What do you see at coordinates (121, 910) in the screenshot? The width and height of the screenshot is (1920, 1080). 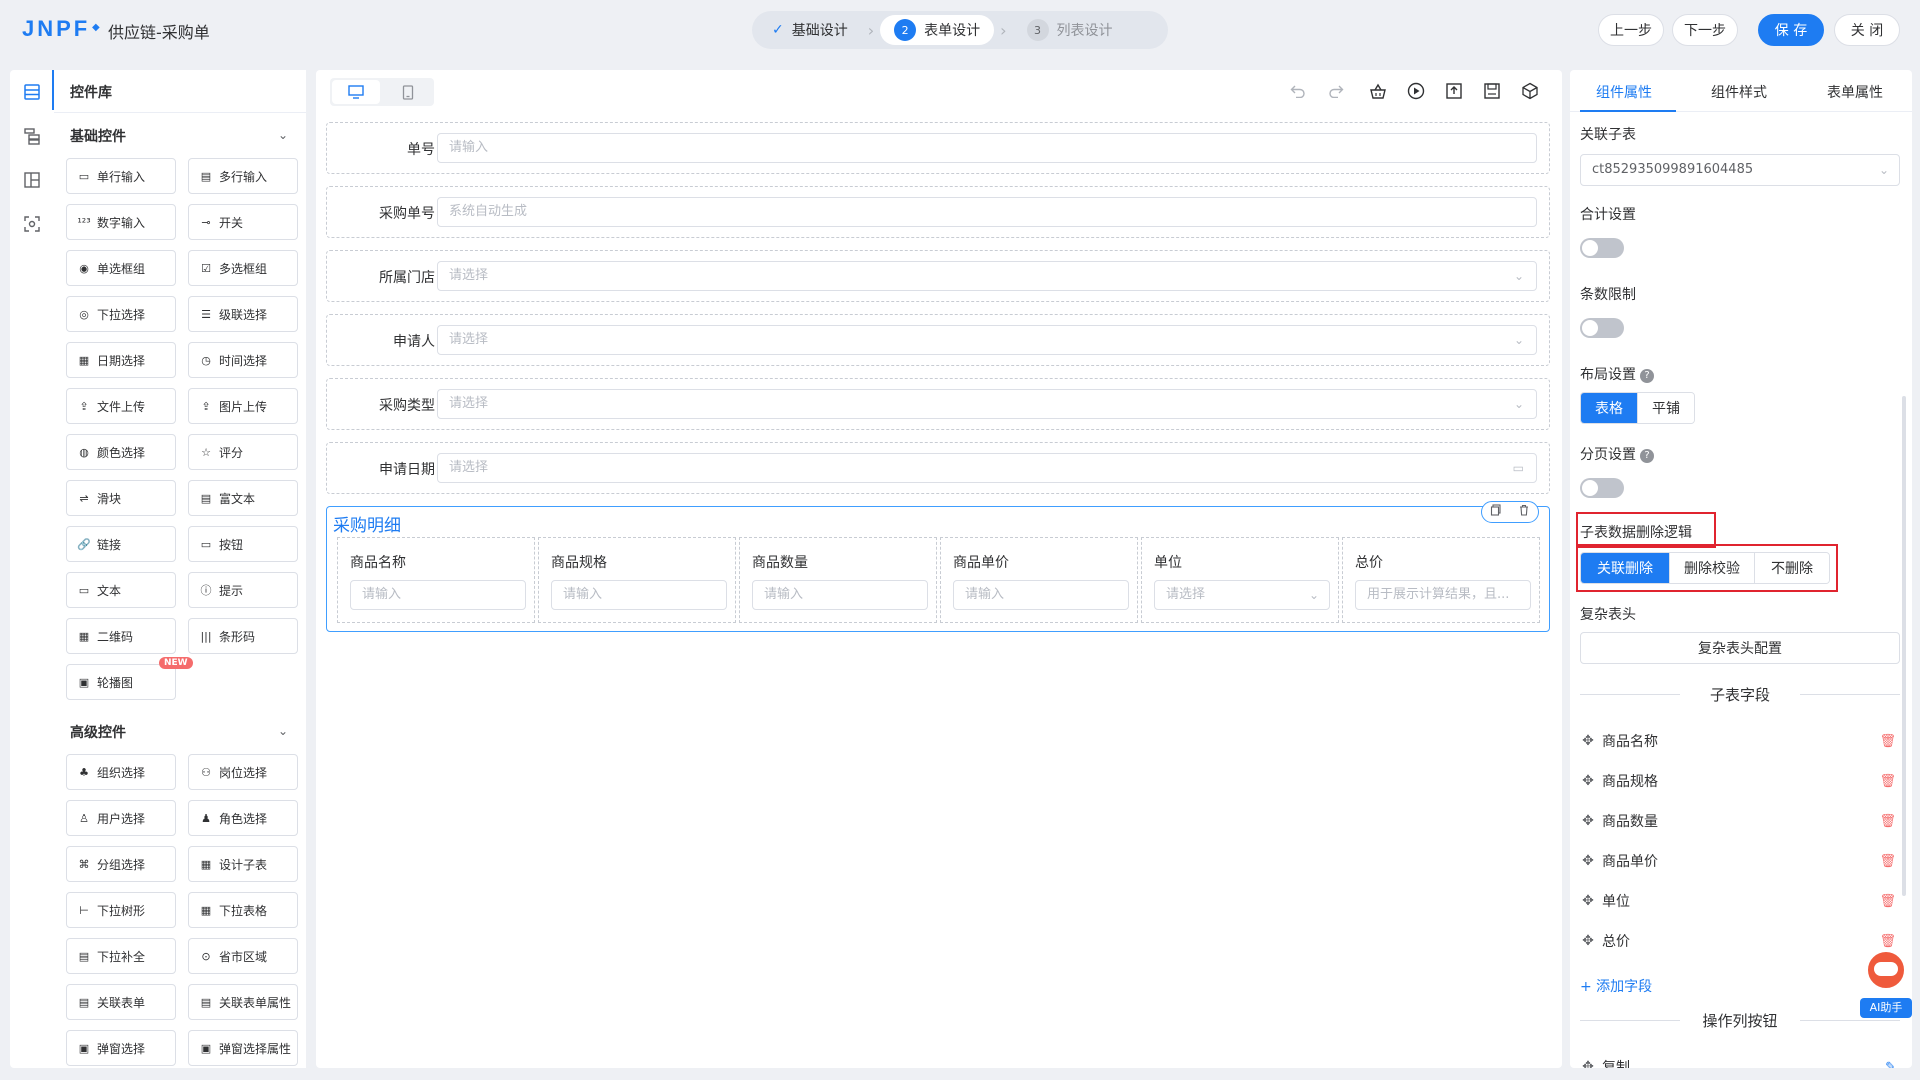 I see `advanced-component: ⊢ 下拉树形` at bounding box center [121, 910].